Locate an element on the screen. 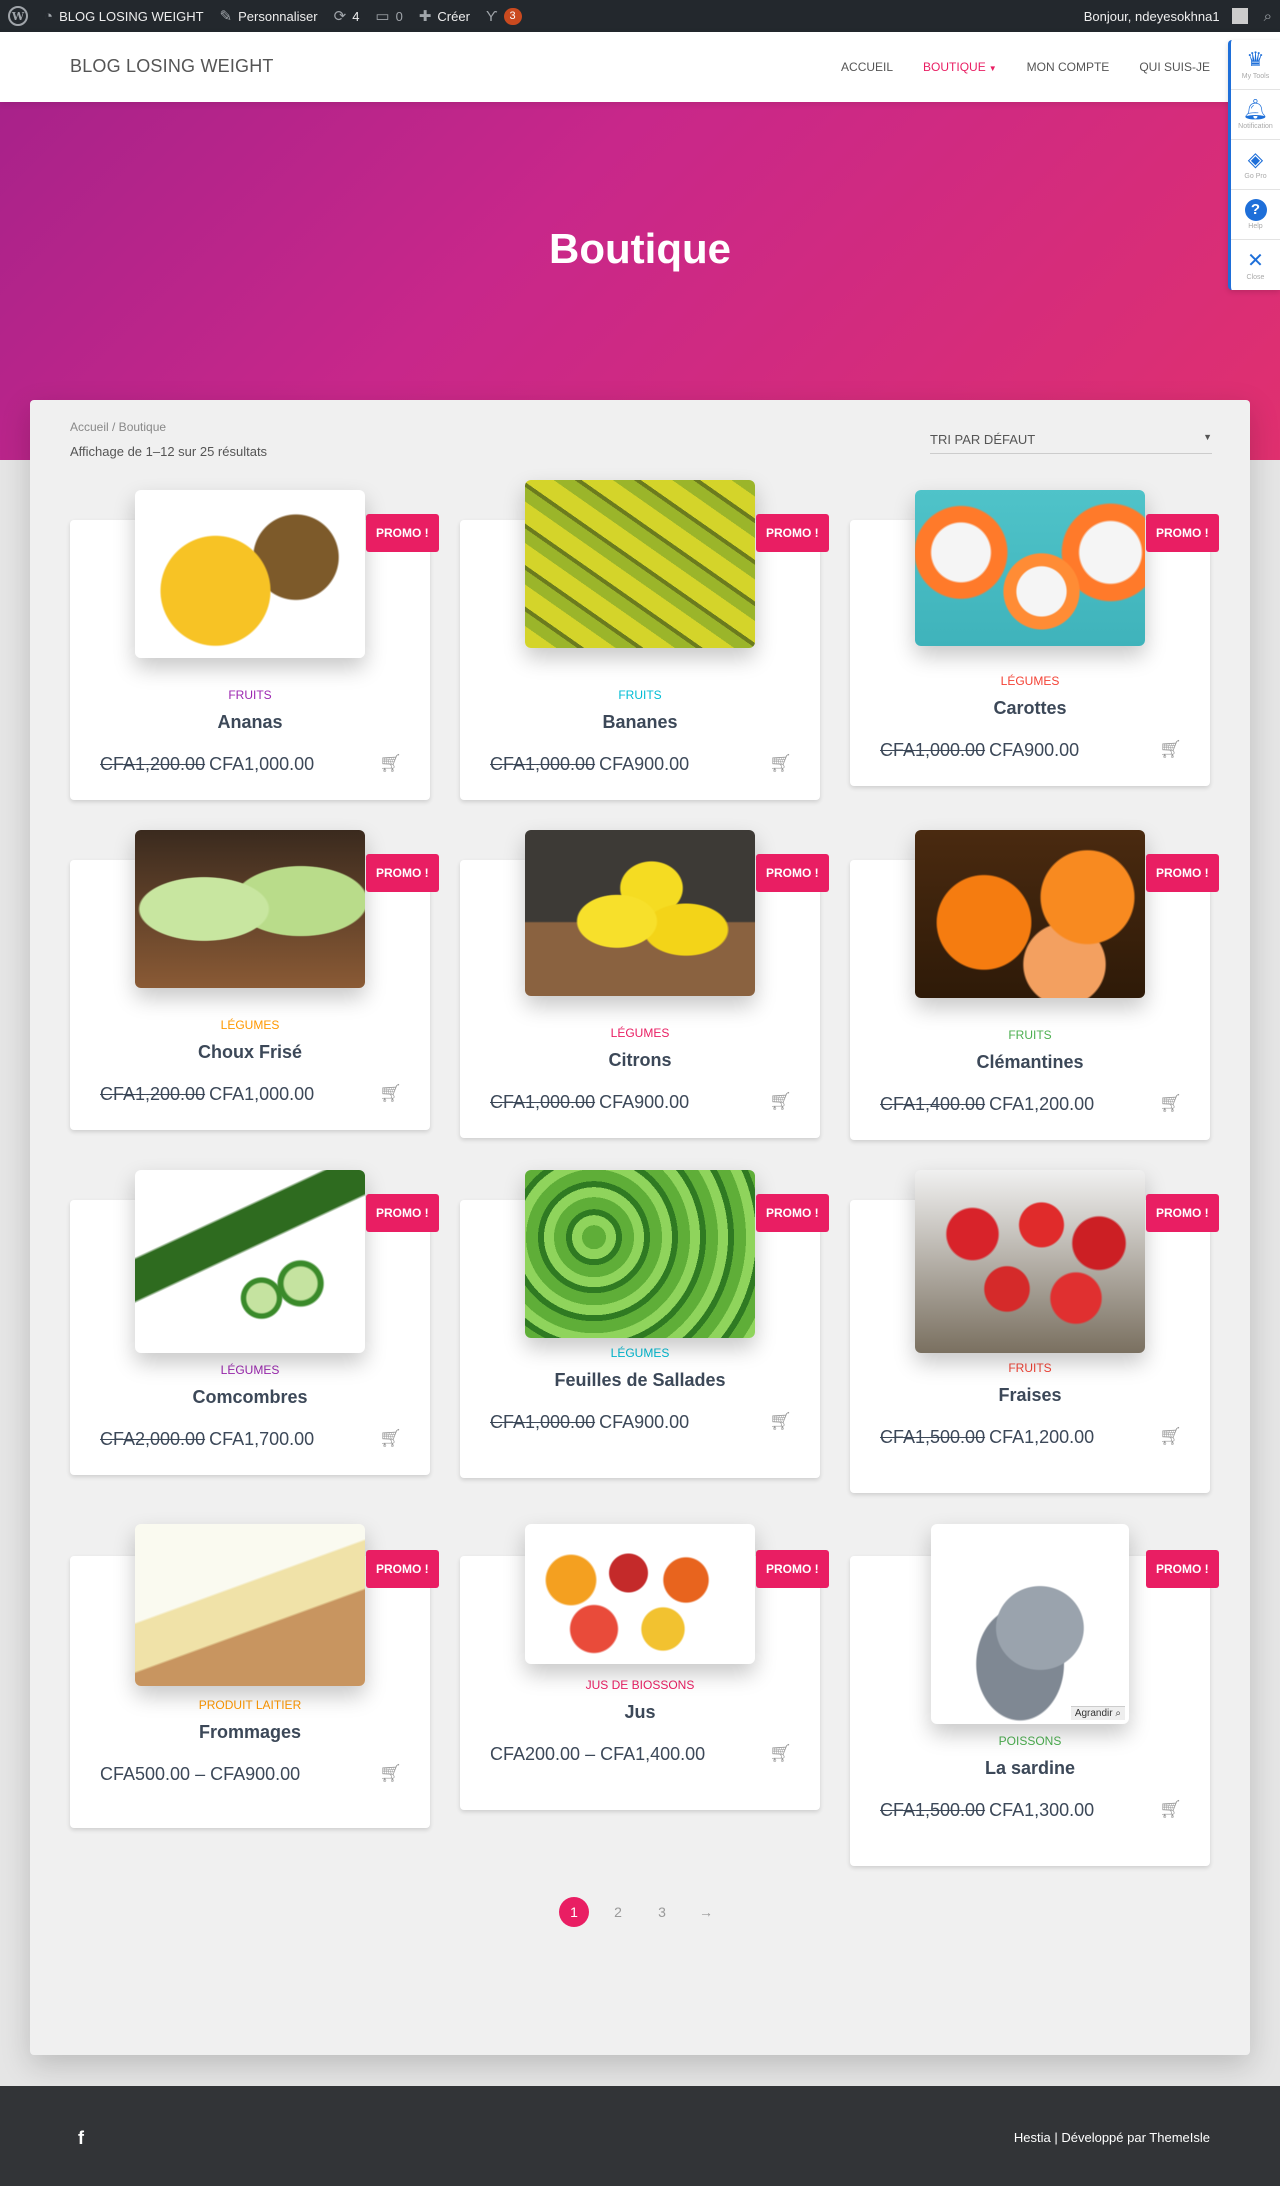  admin-yoast: Ƴ3 is located at coordinates (504, 16).